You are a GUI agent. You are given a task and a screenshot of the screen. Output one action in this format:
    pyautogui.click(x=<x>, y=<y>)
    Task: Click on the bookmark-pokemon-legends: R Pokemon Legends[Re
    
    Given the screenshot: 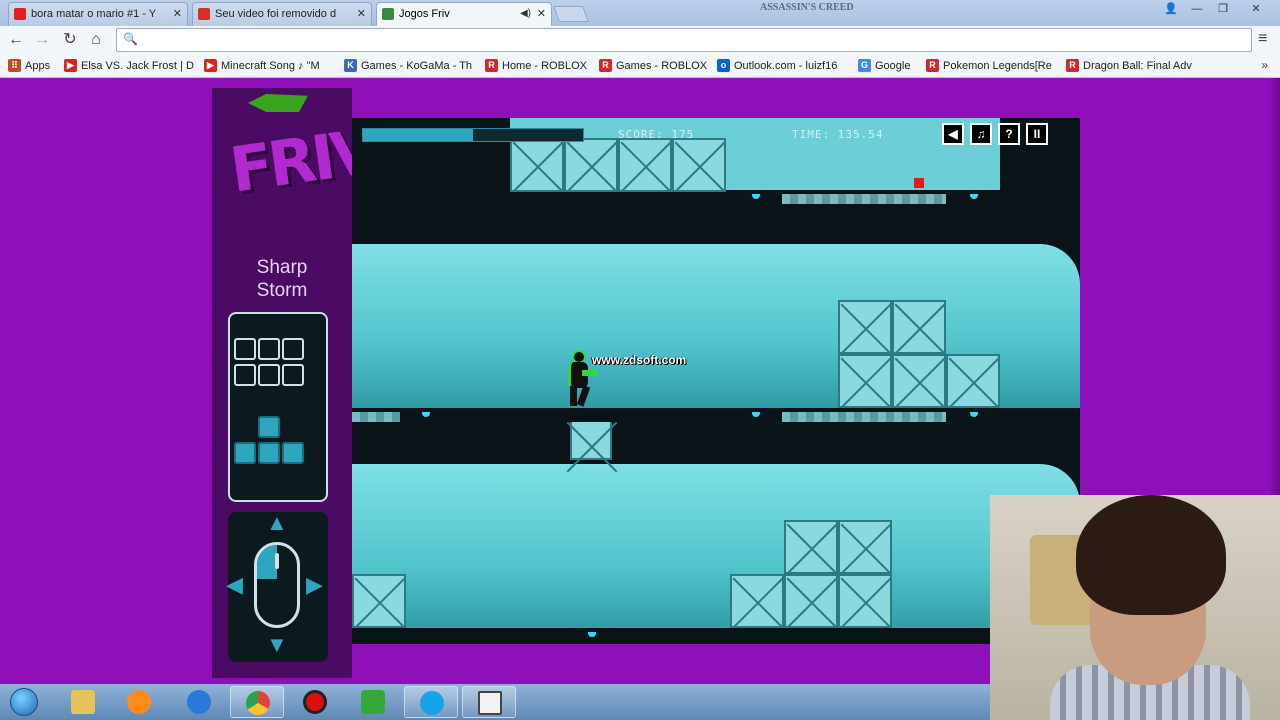 What is the action you would take?
    pyautogui.click(x=989, y=66)
    